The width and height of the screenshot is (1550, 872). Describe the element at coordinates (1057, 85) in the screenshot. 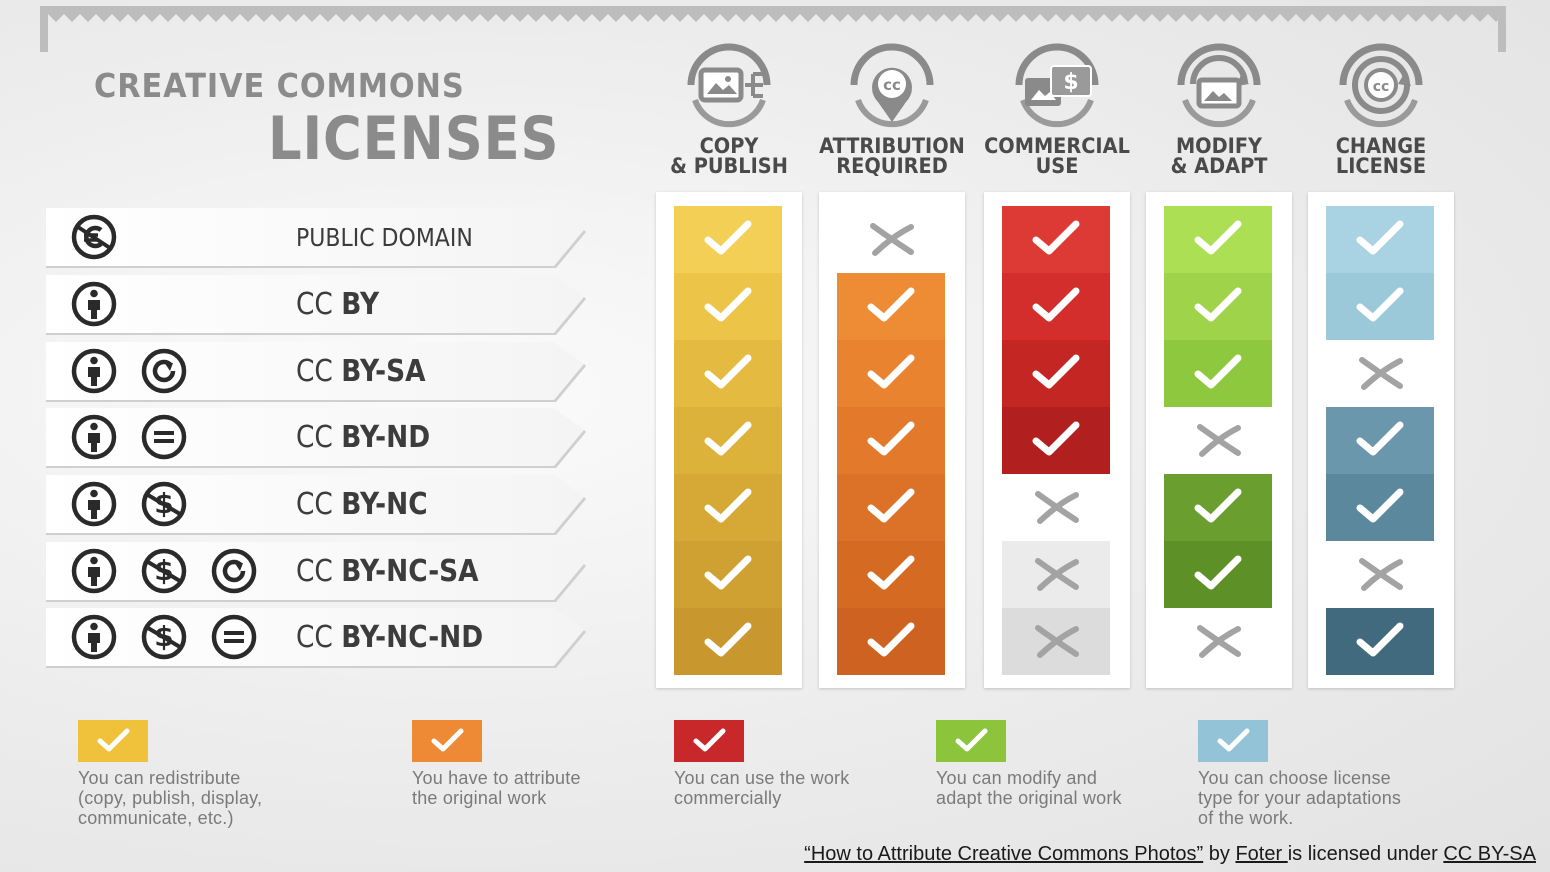

I see `commercial-dollar-icon: $` at that location.